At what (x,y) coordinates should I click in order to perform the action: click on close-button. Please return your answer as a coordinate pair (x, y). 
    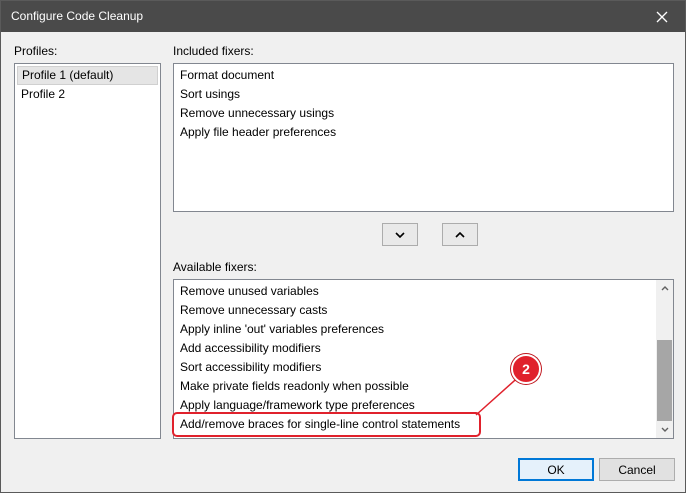
    Looking at the image, I should click on (662, 16).